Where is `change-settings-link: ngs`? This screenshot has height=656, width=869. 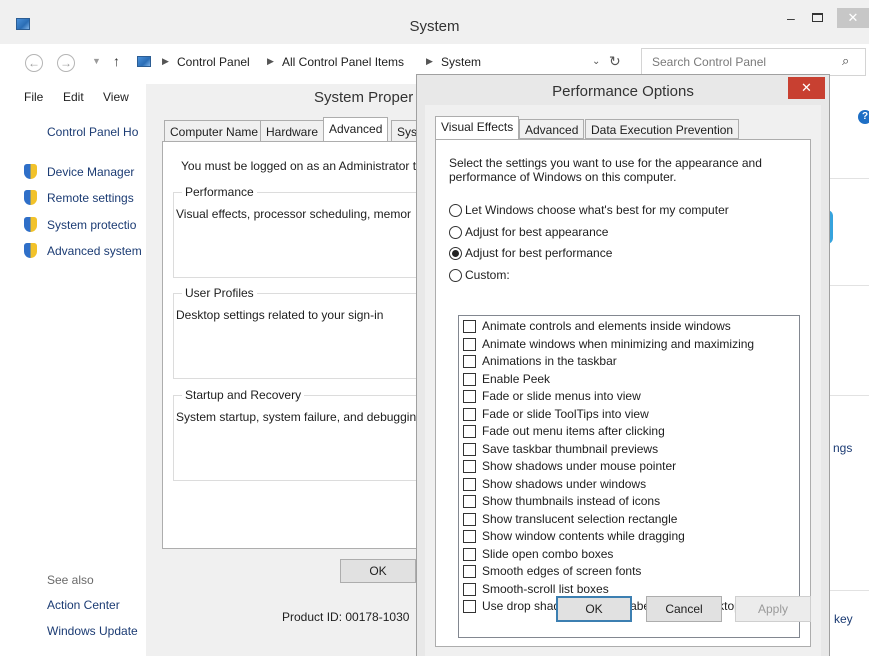 change-settings-link: ngs is located at coordinates (842, 448).